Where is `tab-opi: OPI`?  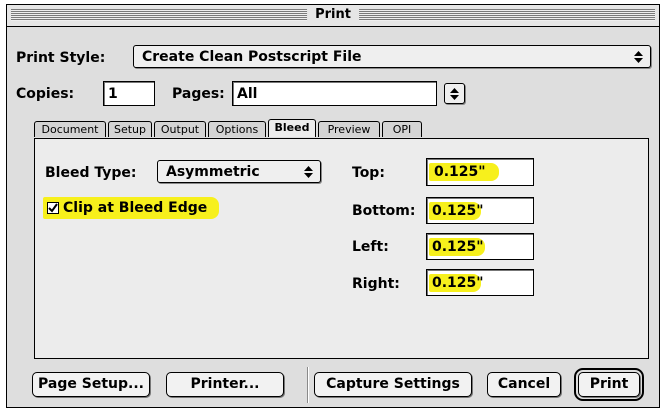
tab-opi: OPI is located at coordinates (402, 129).